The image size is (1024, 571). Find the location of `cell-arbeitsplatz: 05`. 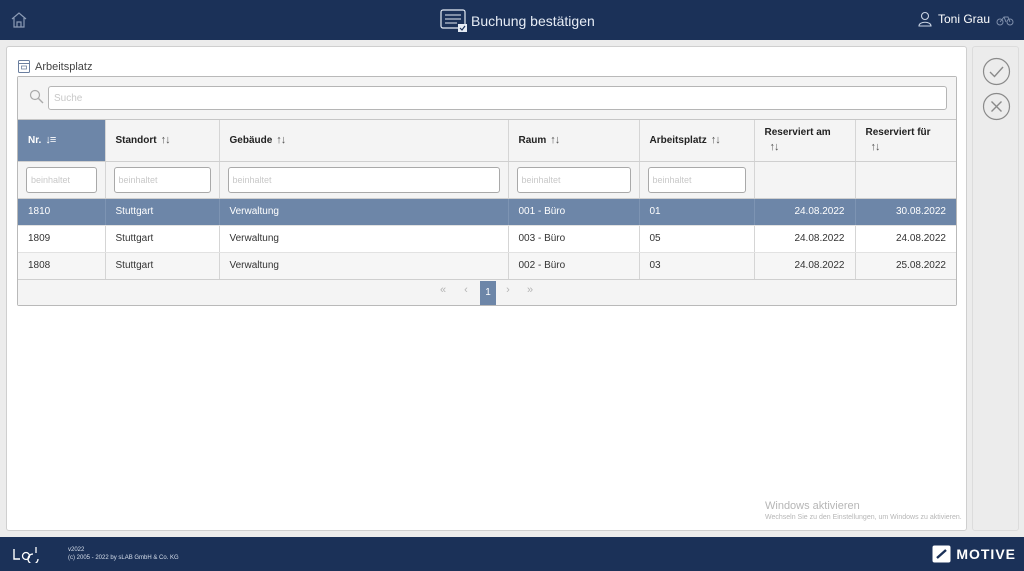

cell-arbeitsplatz: 05 is located at coordinates (697, 239).